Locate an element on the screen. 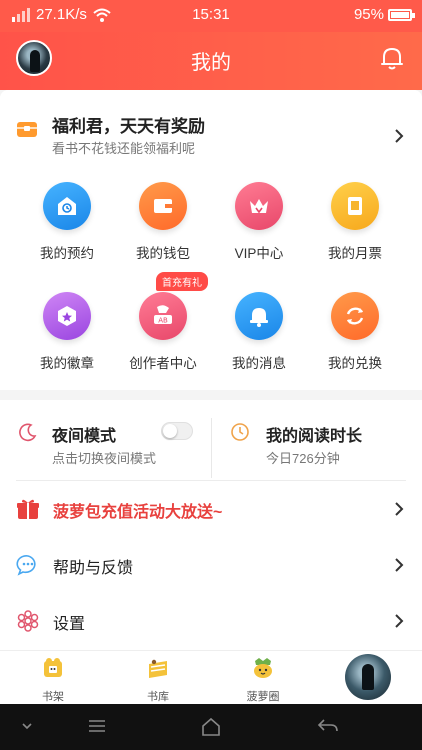  tab-library: 书库 is located at coordinates (158, 679).